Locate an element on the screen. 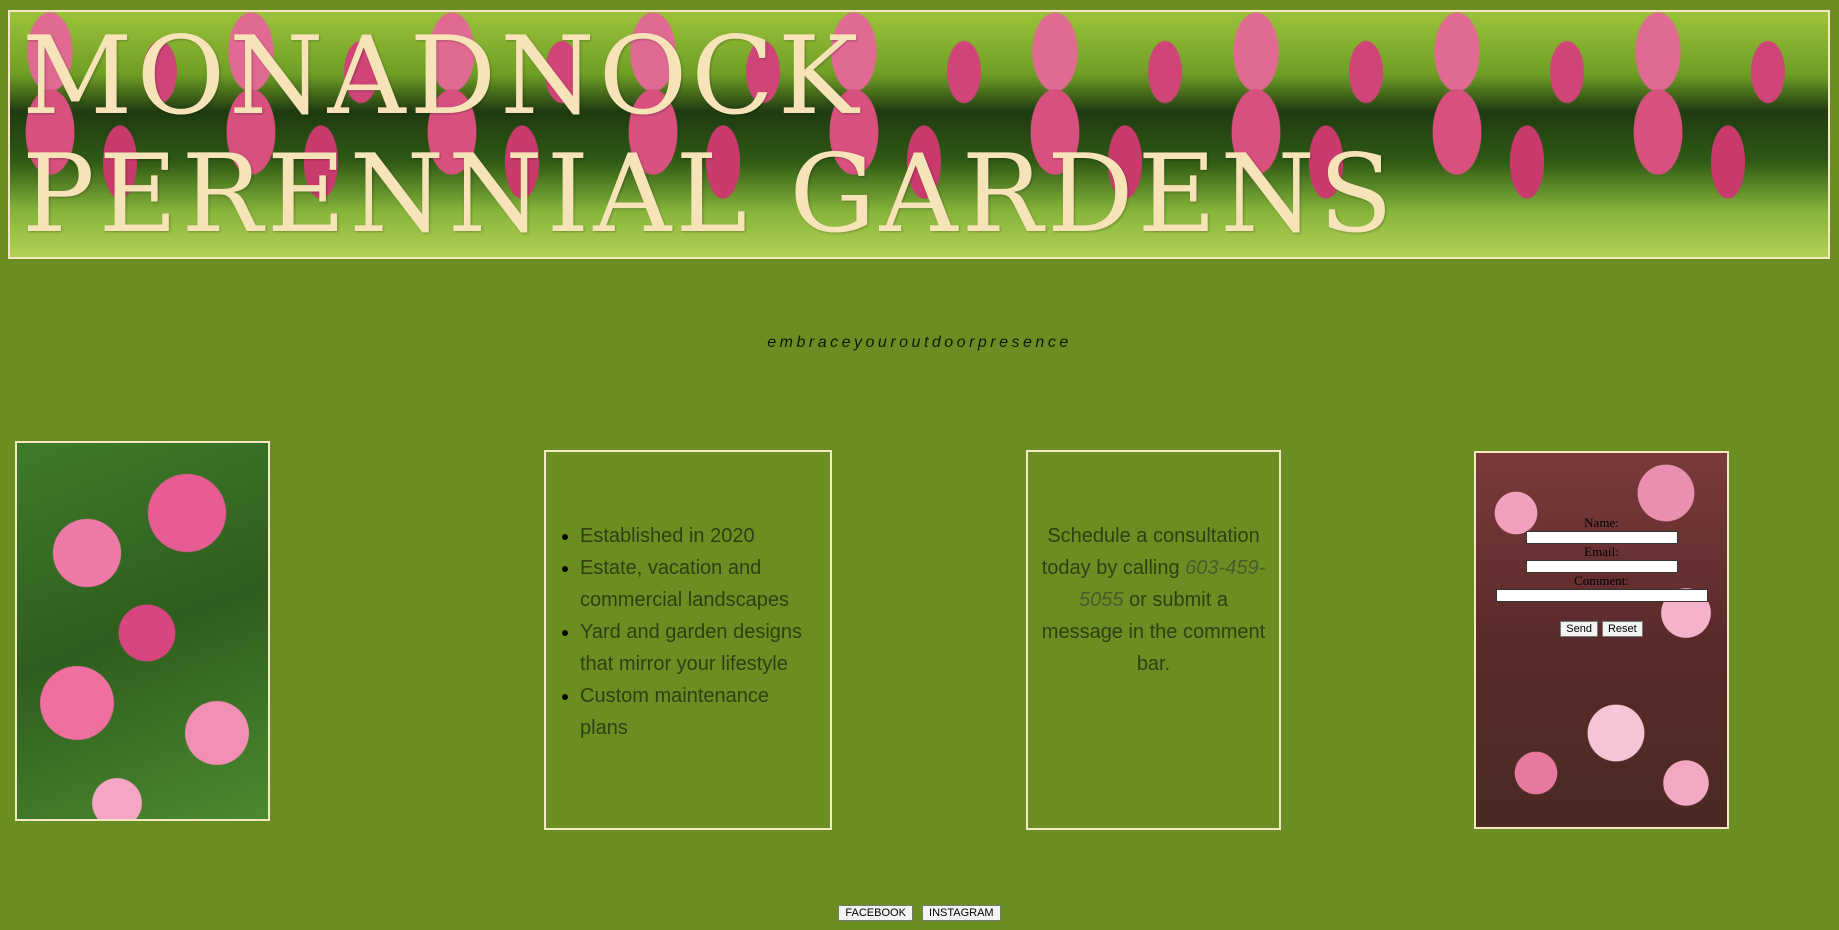 This screenshot has height=930, width=1839. comment-form: Name: Email: Comment: Send Reset is located at coordinates (1601, 576).